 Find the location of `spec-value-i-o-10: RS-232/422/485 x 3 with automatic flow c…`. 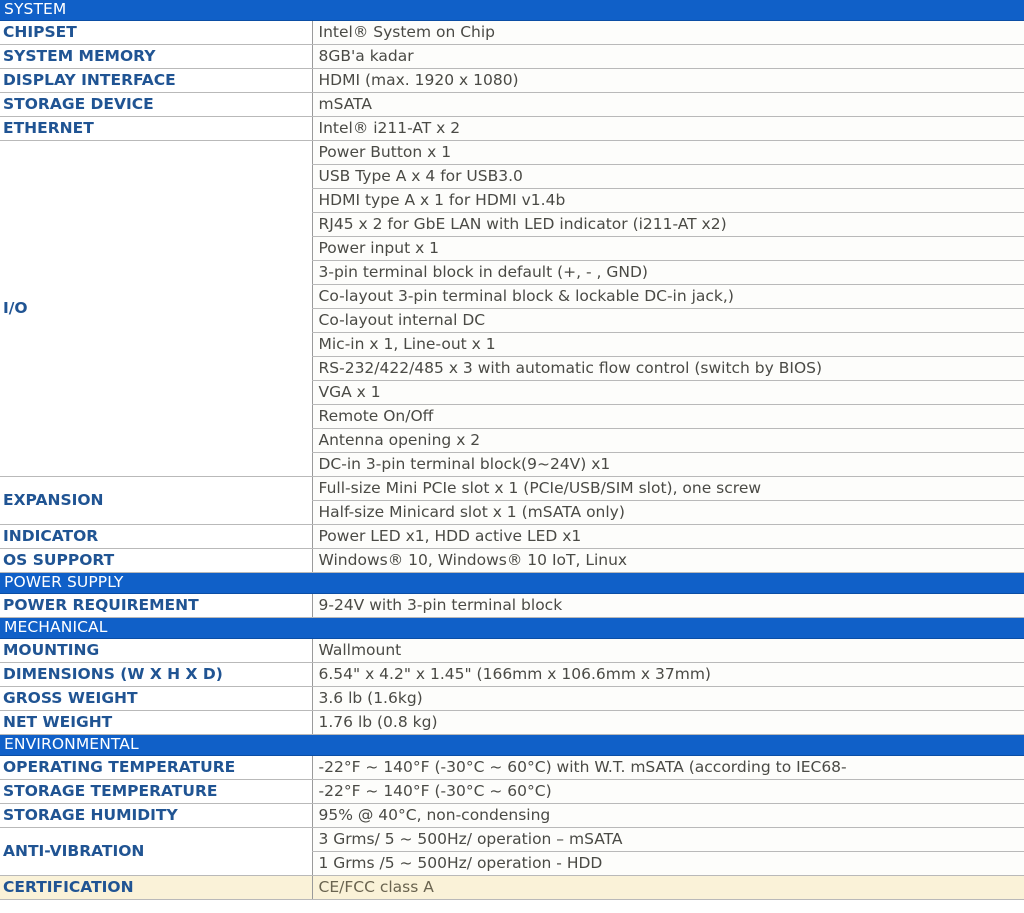

spec-value-i-o-10: RS-232/422/485 x 3 with automatic flow c… is located at coordinates (667, 368).